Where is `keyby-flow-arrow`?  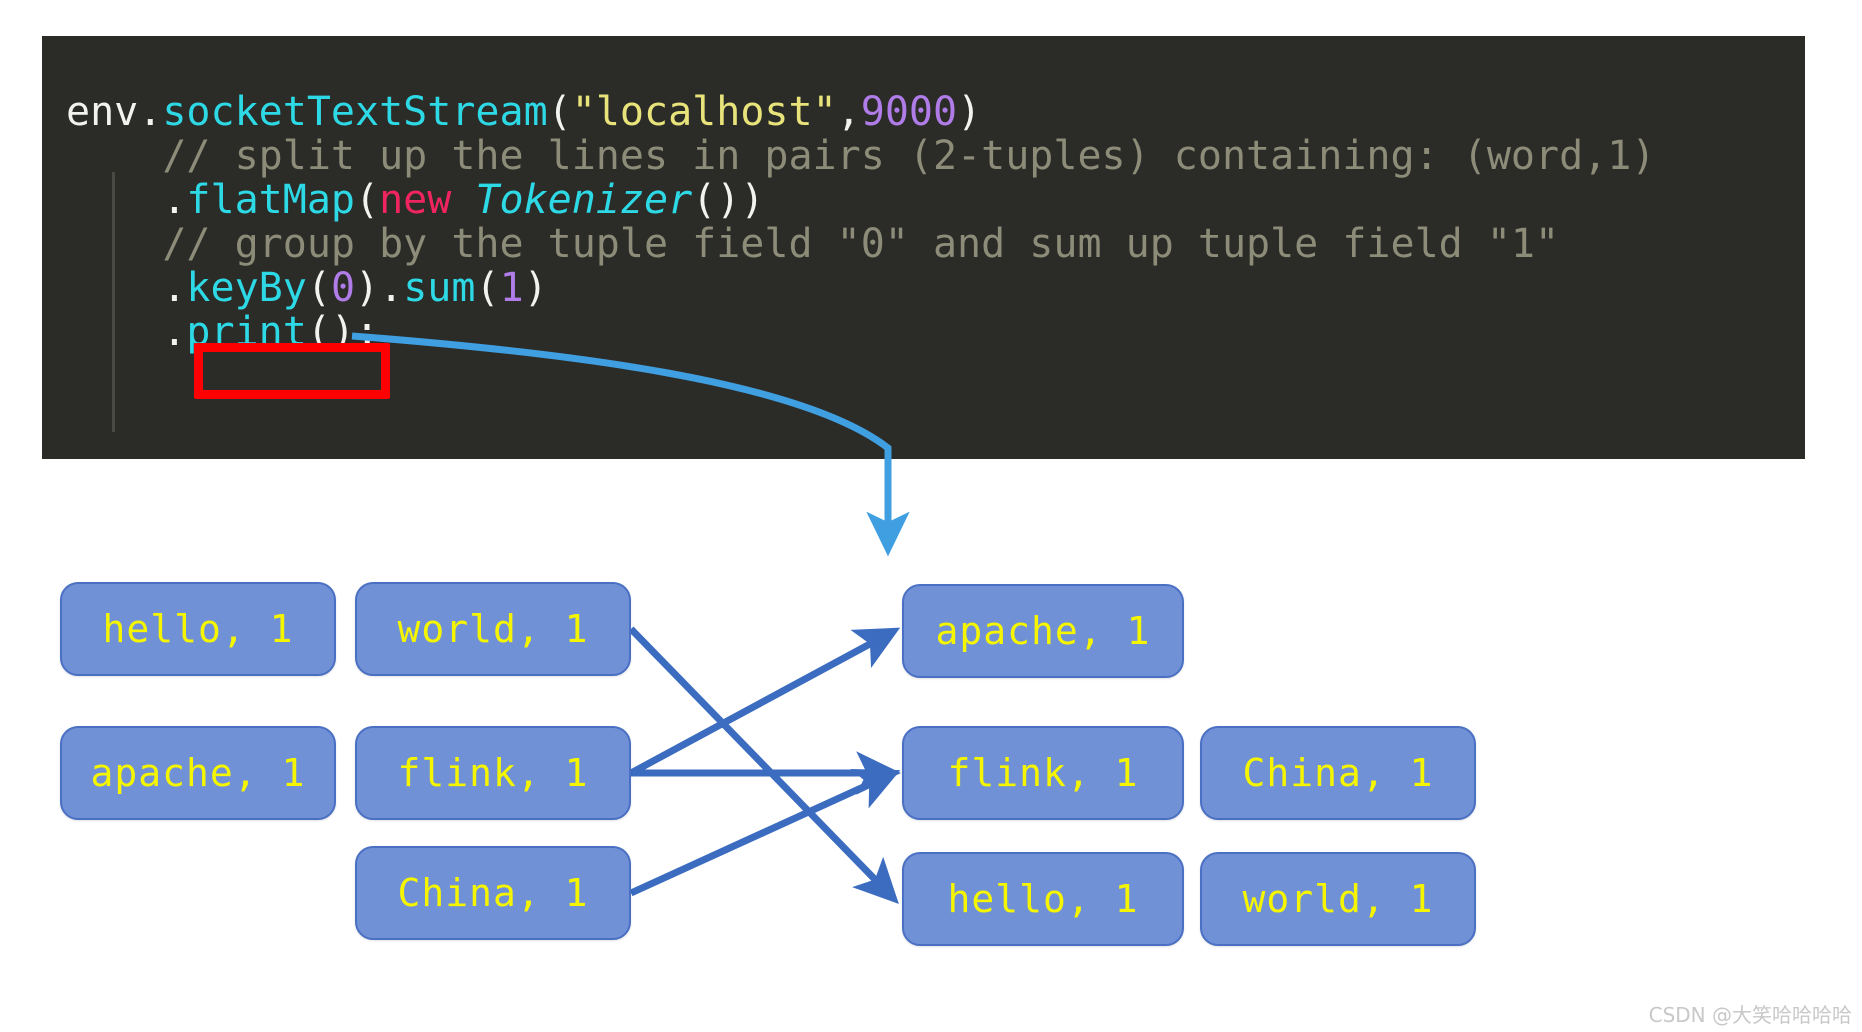 keyby-flow-arrow is located at coordinates (630, 444).